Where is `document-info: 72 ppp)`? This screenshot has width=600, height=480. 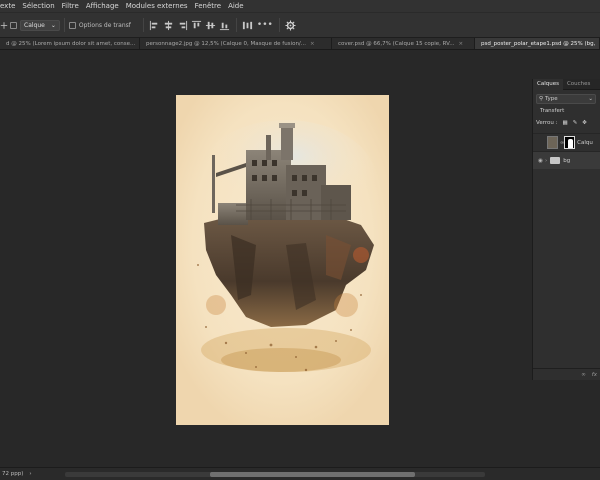 document-info: 72 ppp) is located at coordinates (13, 474).